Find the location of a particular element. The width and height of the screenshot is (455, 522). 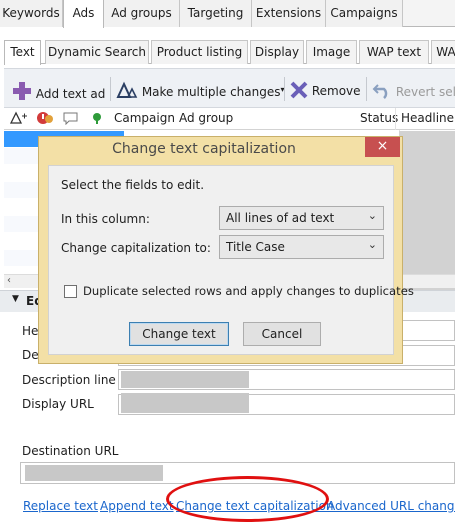

plus-icon is located at coordinates (22, 92).